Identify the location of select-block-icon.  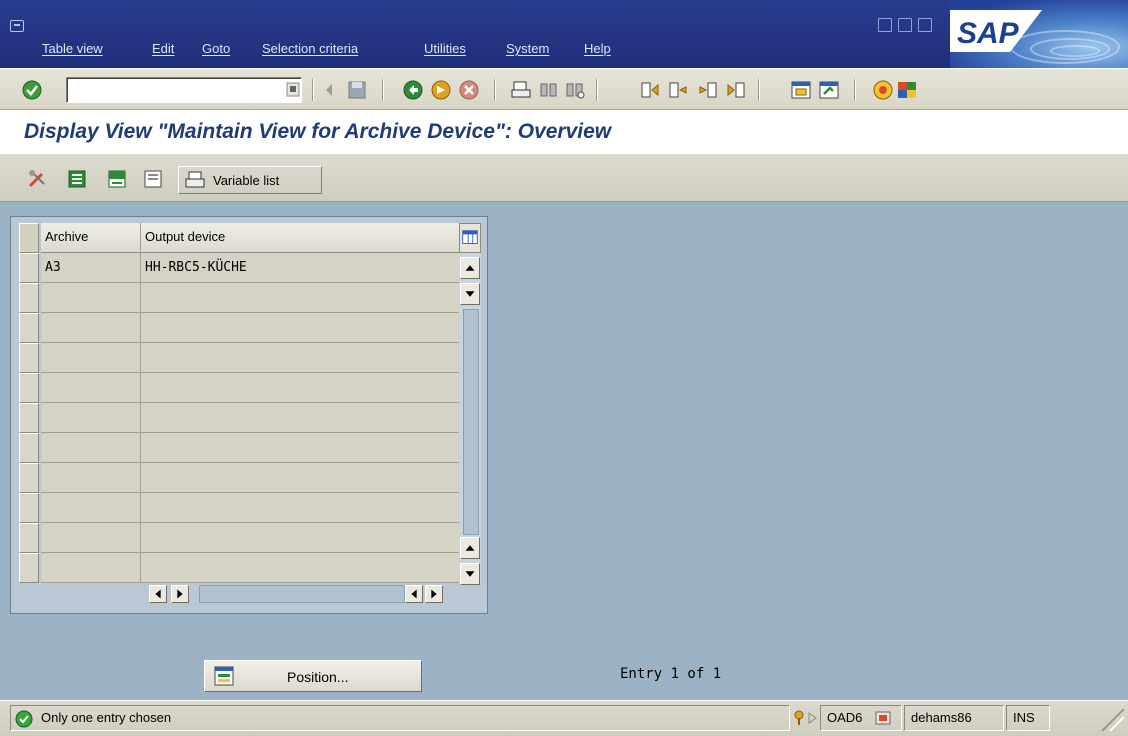
(117, 179).